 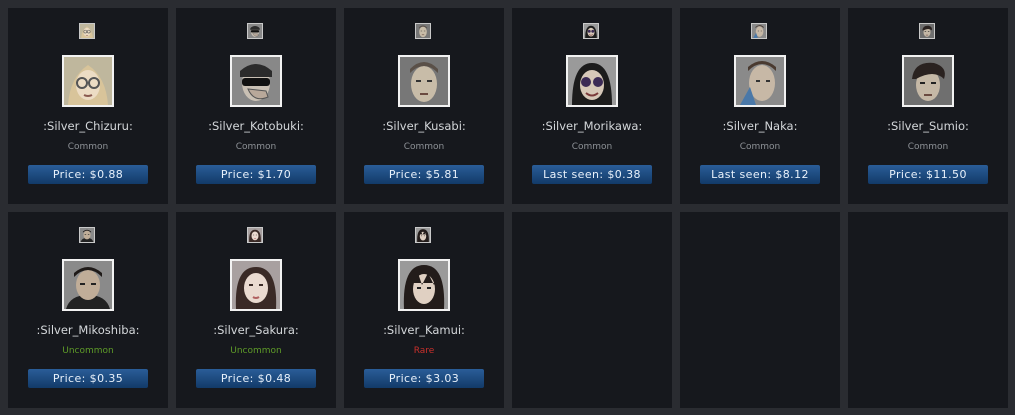 What do you see at coordinates (255, 235) in the screenshot?
I see `sakura-emote-small-icon` at bounding box center [255, 235].